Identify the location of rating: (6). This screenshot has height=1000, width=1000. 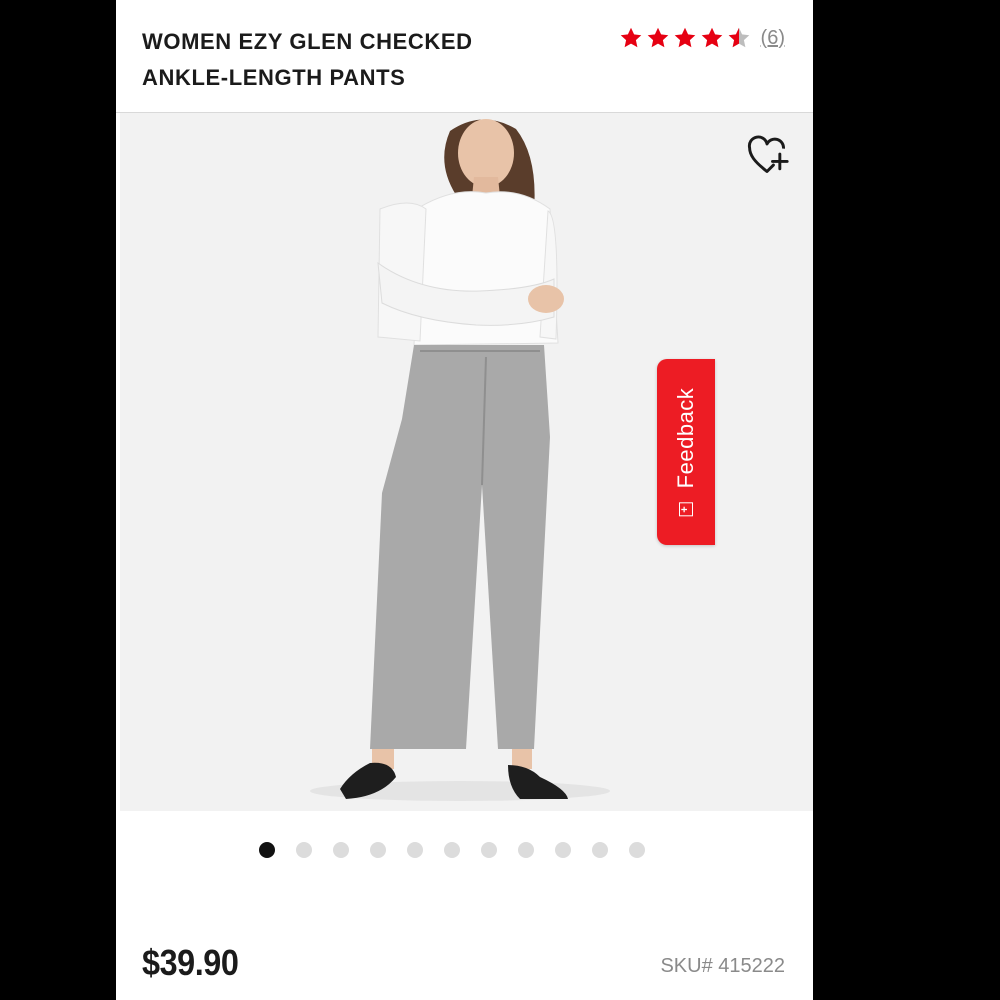
(702, 38).